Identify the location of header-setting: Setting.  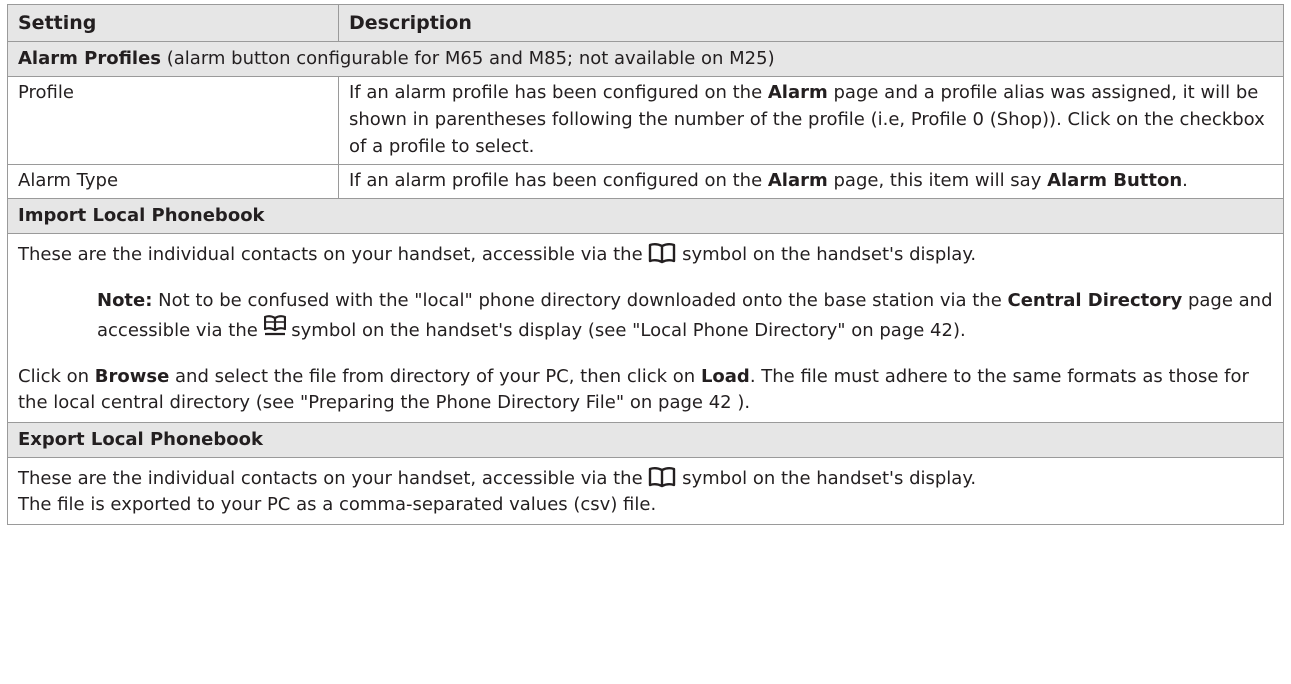
(173, 23).